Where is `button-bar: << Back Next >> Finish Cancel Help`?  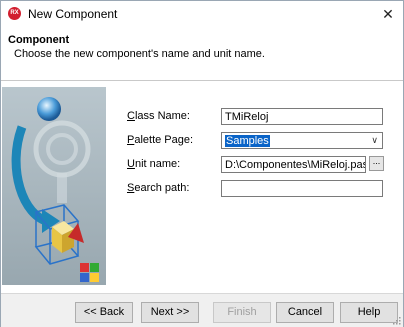 button-bar: << Back Next >> Finish Cancel Help is located at coordinates (202, 310).